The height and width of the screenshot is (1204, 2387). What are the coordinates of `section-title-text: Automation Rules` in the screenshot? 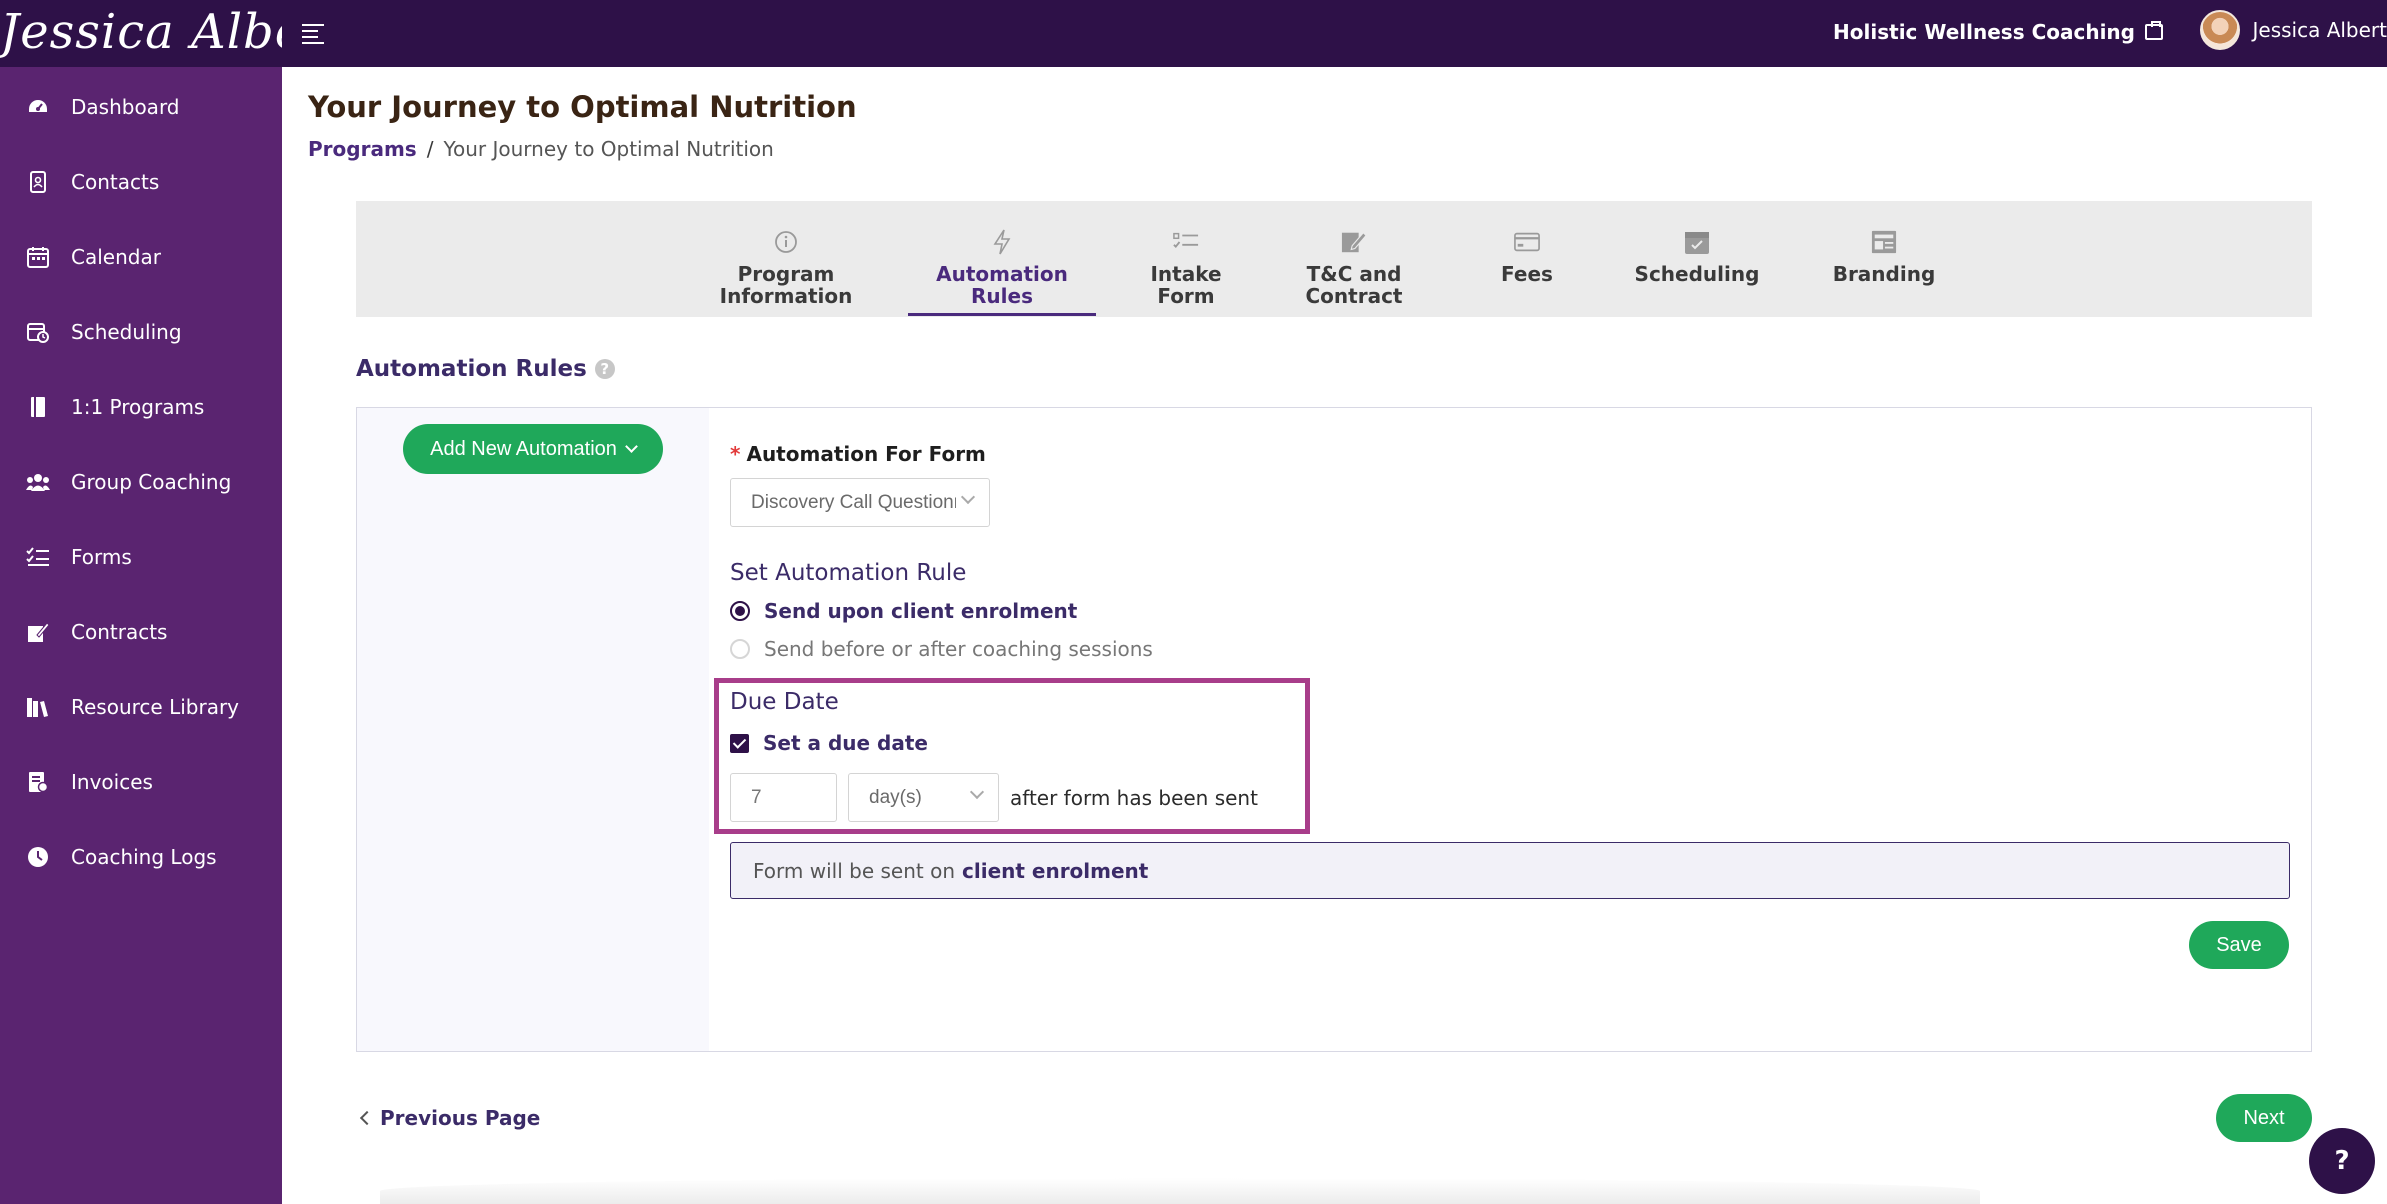 It's located at (471, 369).